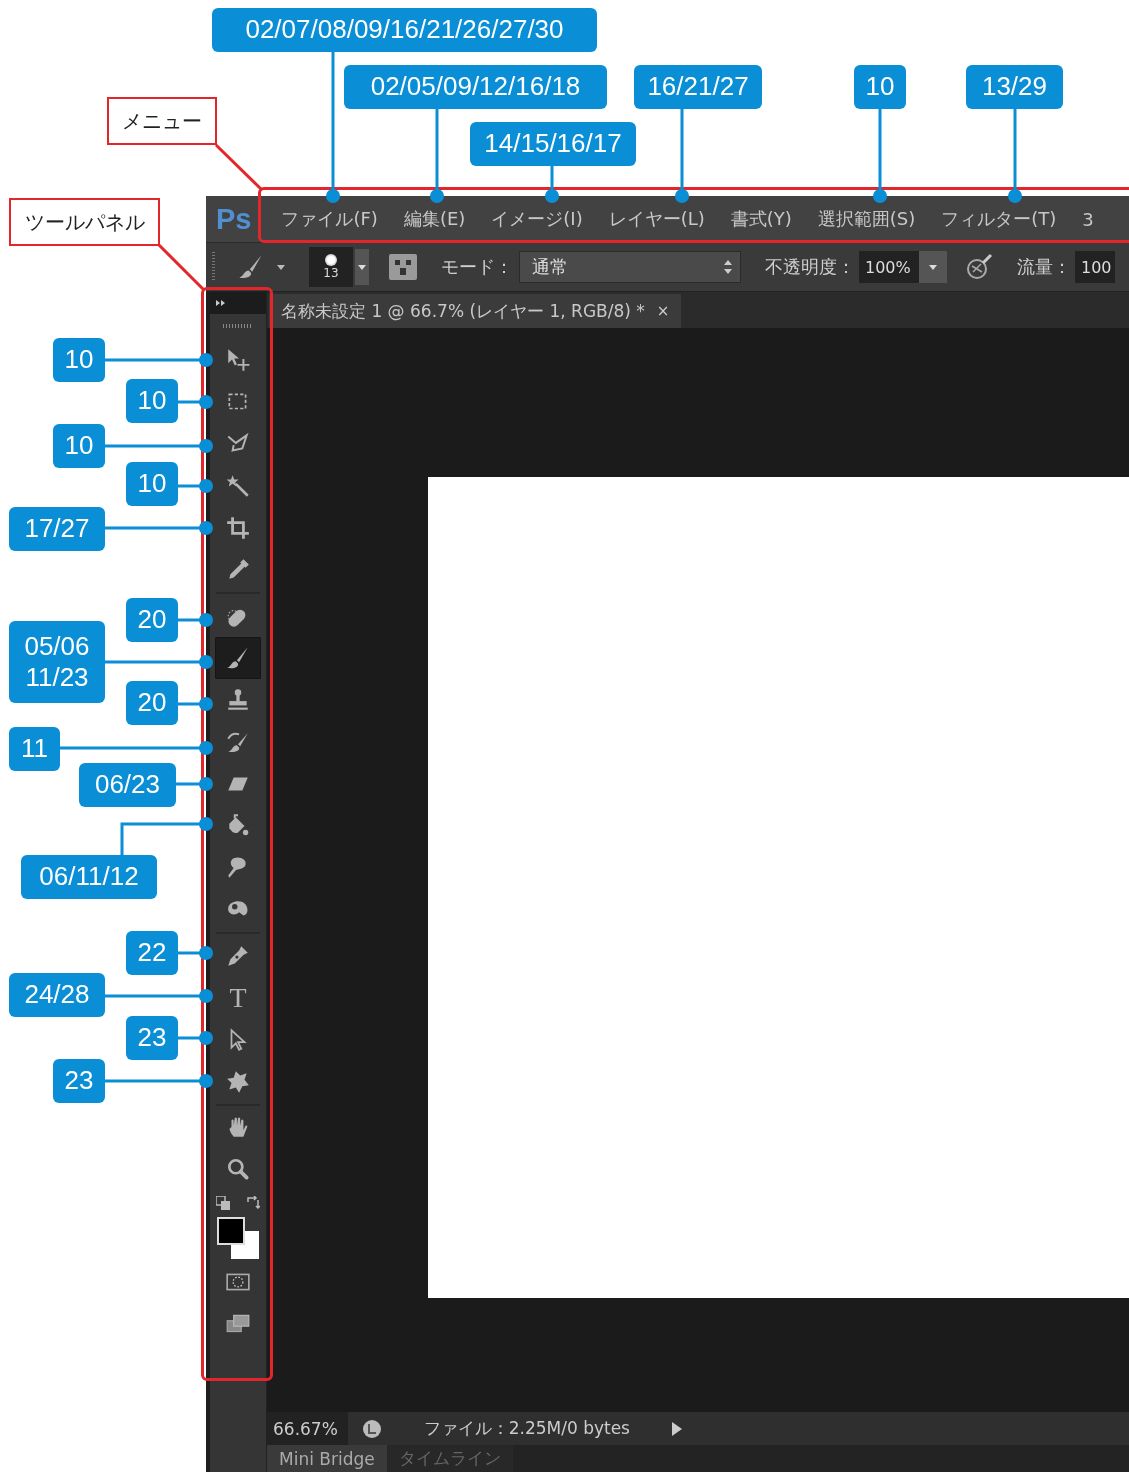  Describe the element at coordinates (238, 700) in the screenshot. I see `stamp-icon` at that location.